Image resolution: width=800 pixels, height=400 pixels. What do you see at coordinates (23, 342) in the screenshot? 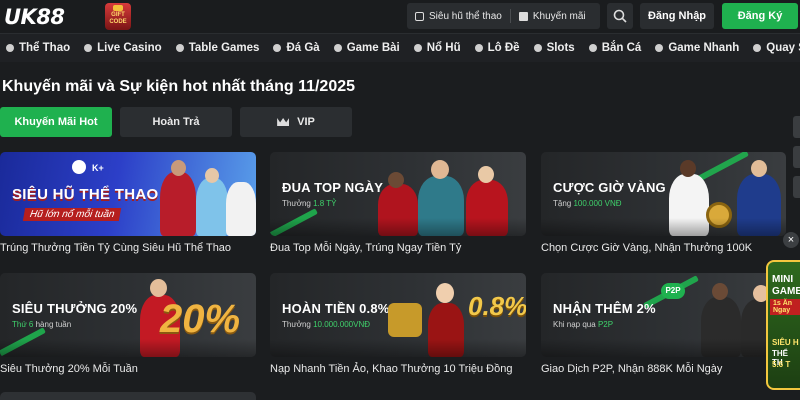
I see `decor-stripe` at bounding box center [23, 342].